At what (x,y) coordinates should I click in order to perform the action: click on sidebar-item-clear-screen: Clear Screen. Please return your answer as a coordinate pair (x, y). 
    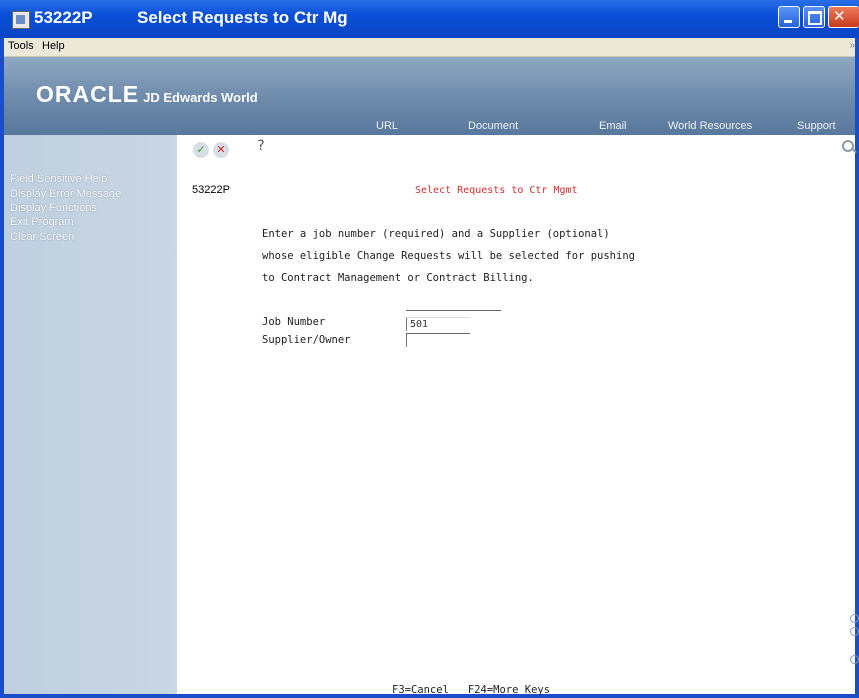
    Looking at the image, I should click on (42, 237).